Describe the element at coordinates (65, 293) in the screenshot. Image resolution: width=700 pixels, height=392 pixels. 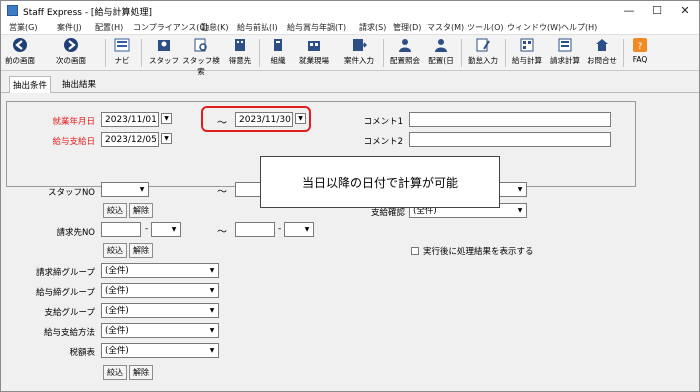
I see `pay-group-label: 給与締グループ` at that location.